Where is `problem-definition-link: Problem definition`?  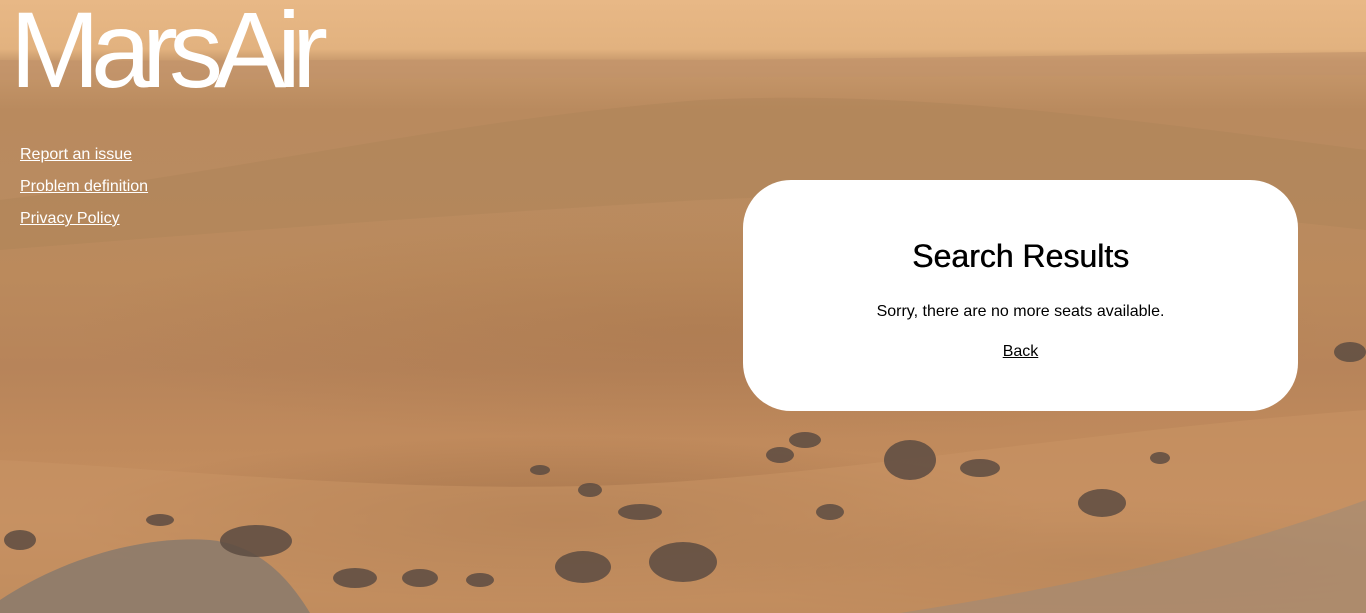
problem-definition-link: Problem definition is located at coordinates (84, 186).